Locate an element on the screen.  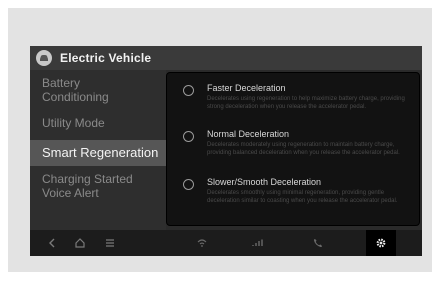
sidebar-item-charging-started-voice-alert: Charging Started Voice Alert is located at coordinates (98, 186).